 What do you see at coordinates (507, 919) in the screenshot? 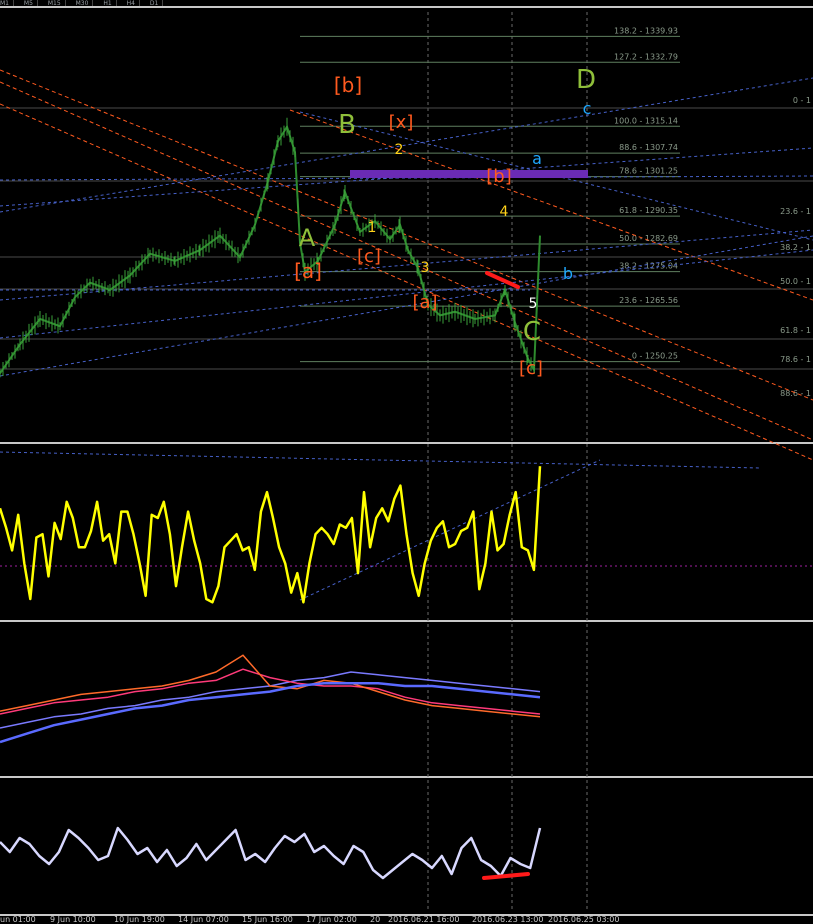
I see `time-axis-label: 2016.06.23 13:00` at bounding box center [507, 919].